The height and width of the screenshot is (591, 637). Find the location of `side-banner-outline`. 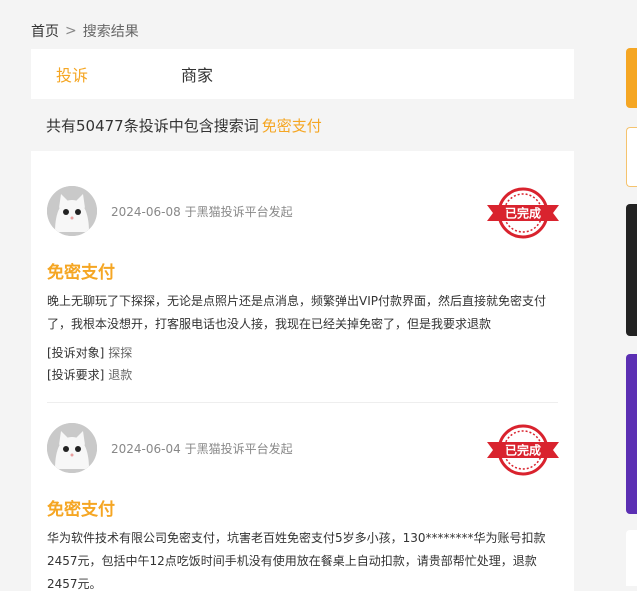

side-banner-outline is located at coordinates (631, 157).